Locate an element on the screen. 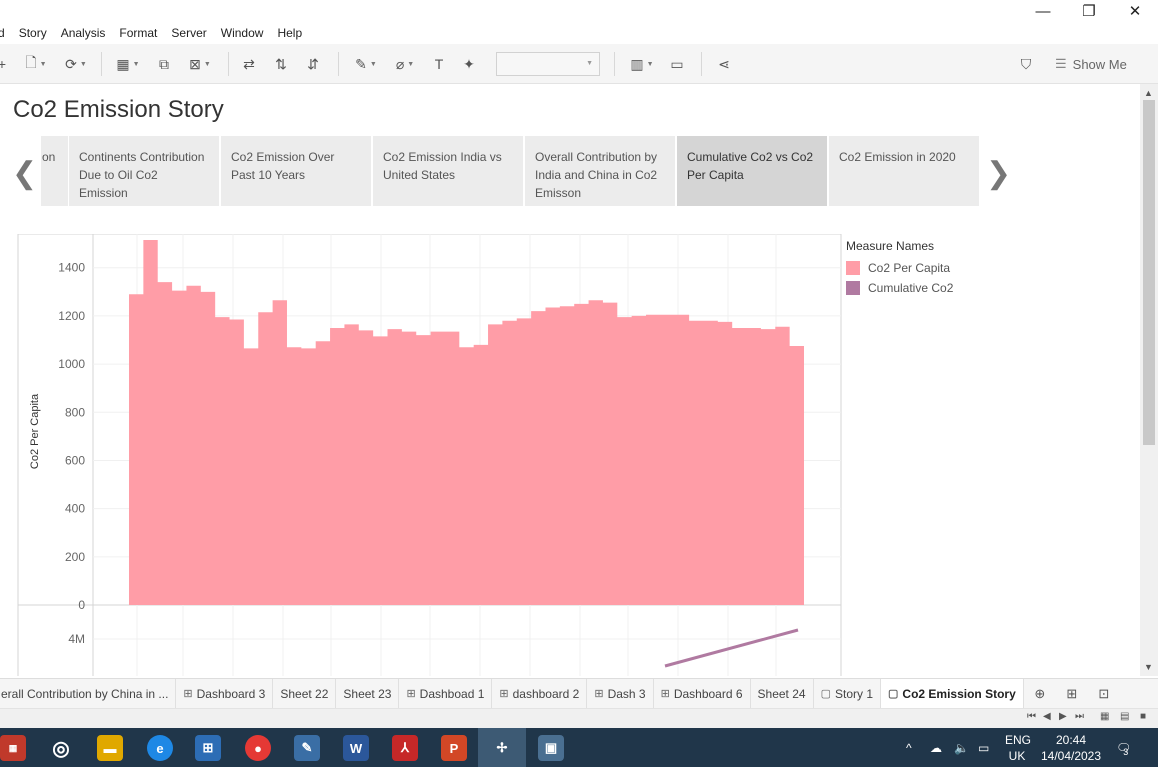 The width and height of the screenshot is (1158, 767). legend-item: Co2 Per Capita is located at coordinates (926, 268).